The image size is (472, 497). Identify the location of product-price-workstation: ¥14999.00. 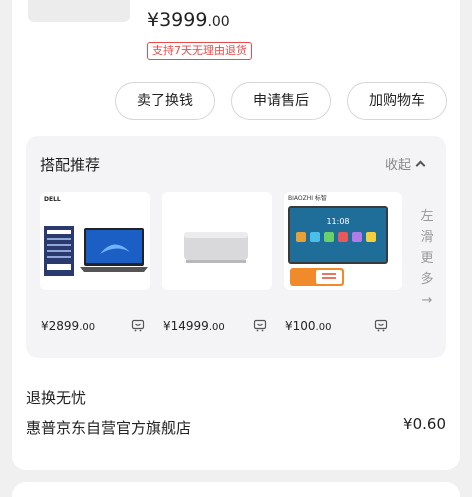
(194, 326).